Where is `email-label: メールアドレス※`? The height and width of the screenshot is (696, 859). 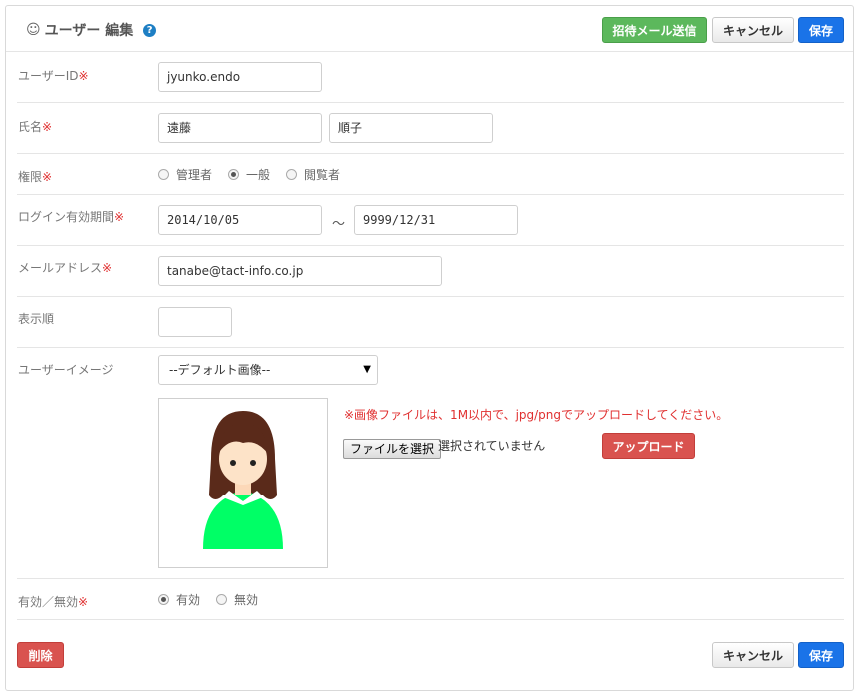 email-label: メールアドレス※ is located at coordinates (65, 267).